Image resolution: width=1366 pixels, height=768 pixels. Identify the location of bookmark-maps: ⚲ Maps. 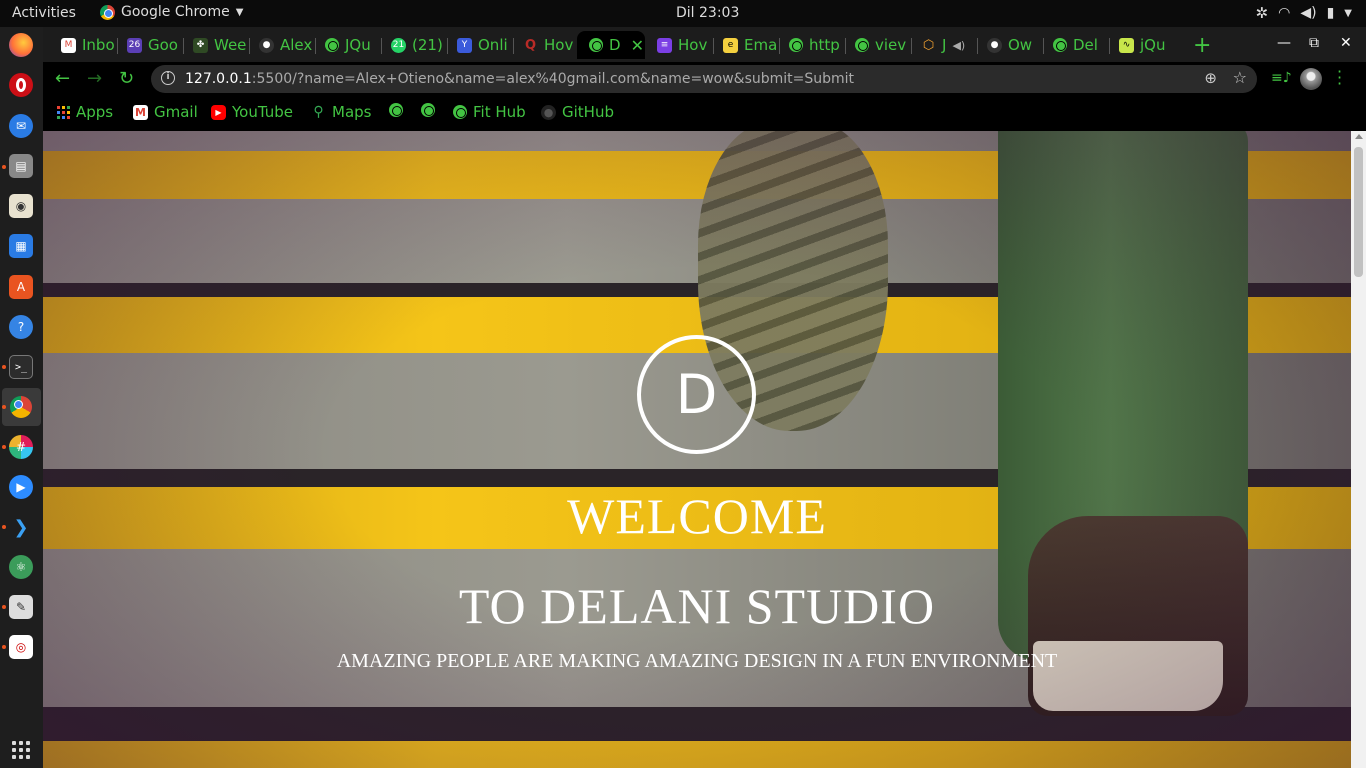
(341, 112).